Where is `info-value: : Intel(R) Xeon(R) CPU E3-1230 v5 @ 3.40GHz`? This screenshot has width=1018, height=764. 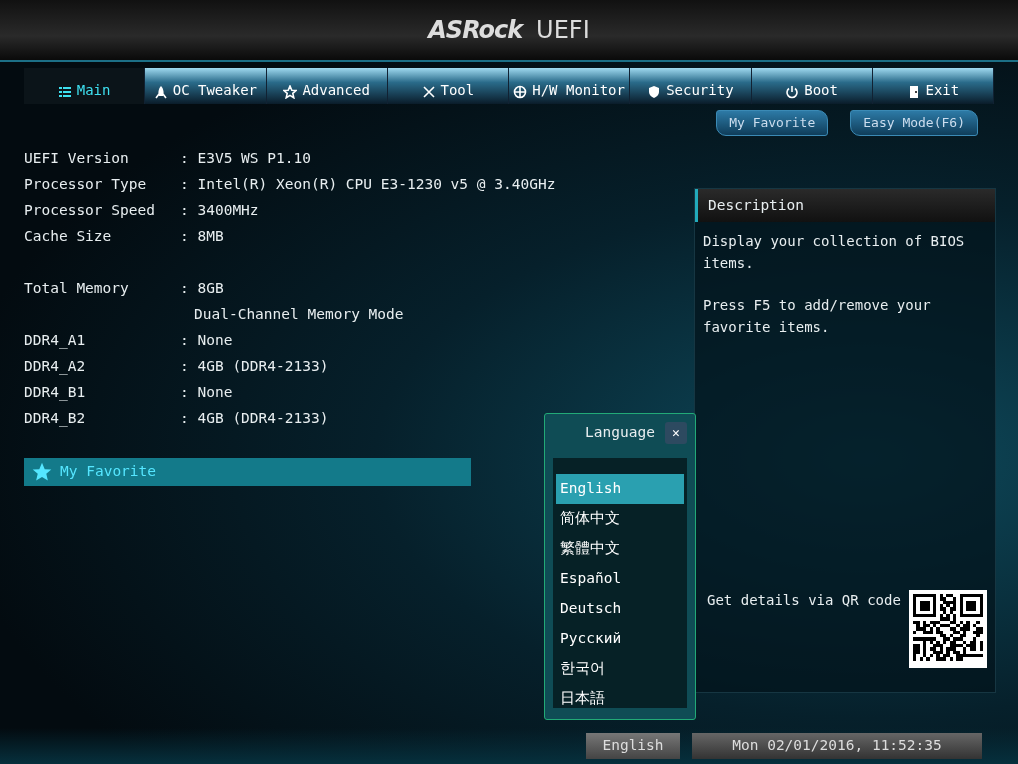 info-value: : Intel(R) Xeon(R) CPU E3-1230 v5 @ 3.40GHz is located at coordinates (368, 184).